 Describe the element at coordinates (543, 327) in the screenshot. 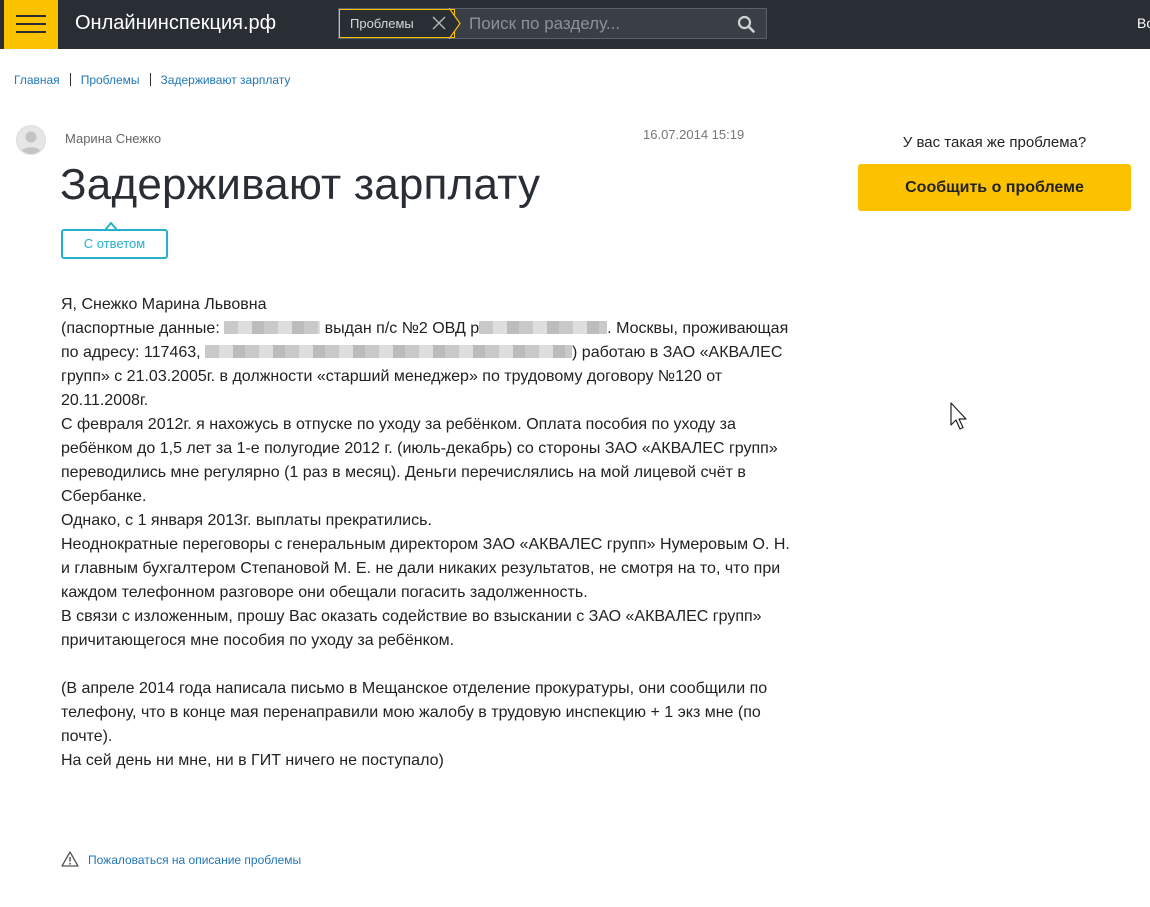

I see `redacted-district` at that location.